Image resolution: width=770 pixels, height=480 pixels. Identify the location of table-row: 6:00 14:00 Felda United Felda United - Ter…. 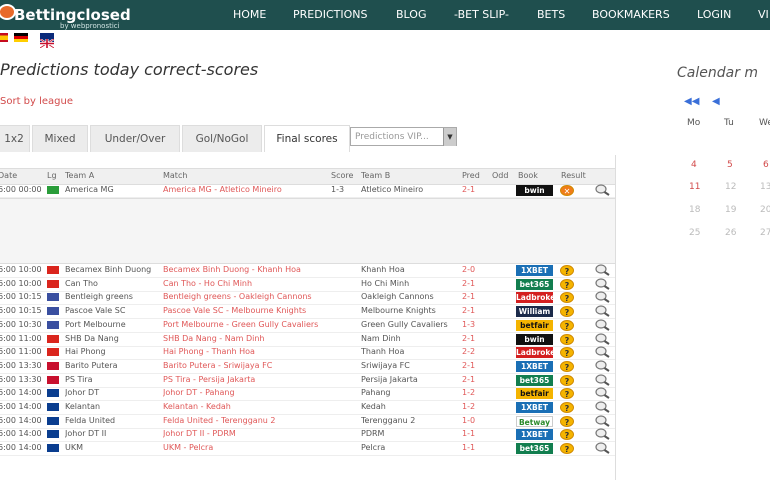
(307, 422).